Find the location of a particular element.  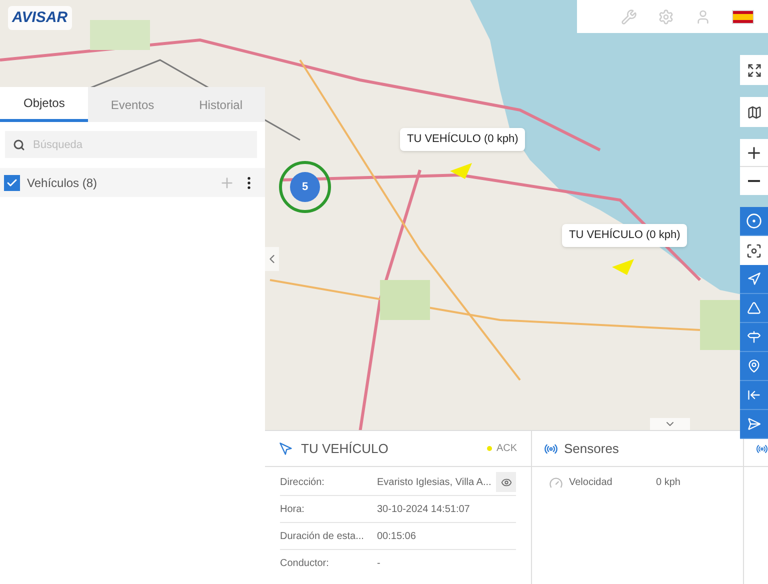

field-label: Conductor: is located at coordinates (305, 564).